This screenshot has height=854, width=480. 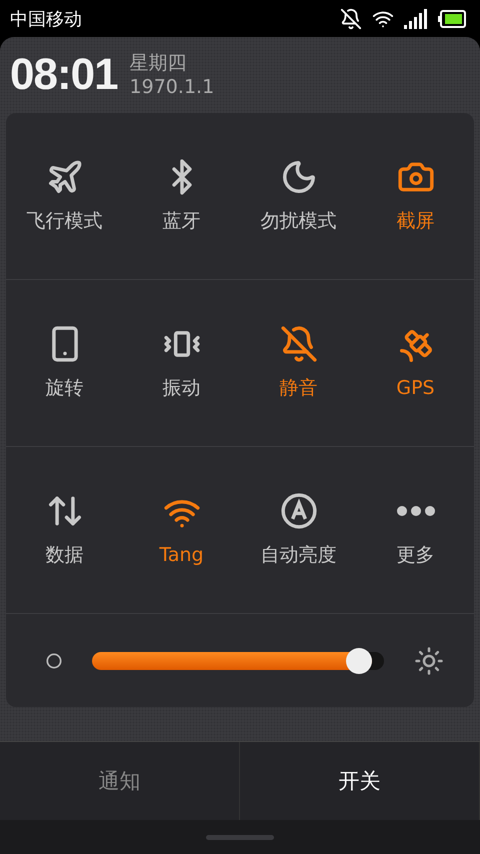 What do you see at coordinates (65, 363) in the screenshot?
I see `toggle-button: 旋转` at bounding box center [65, 363].